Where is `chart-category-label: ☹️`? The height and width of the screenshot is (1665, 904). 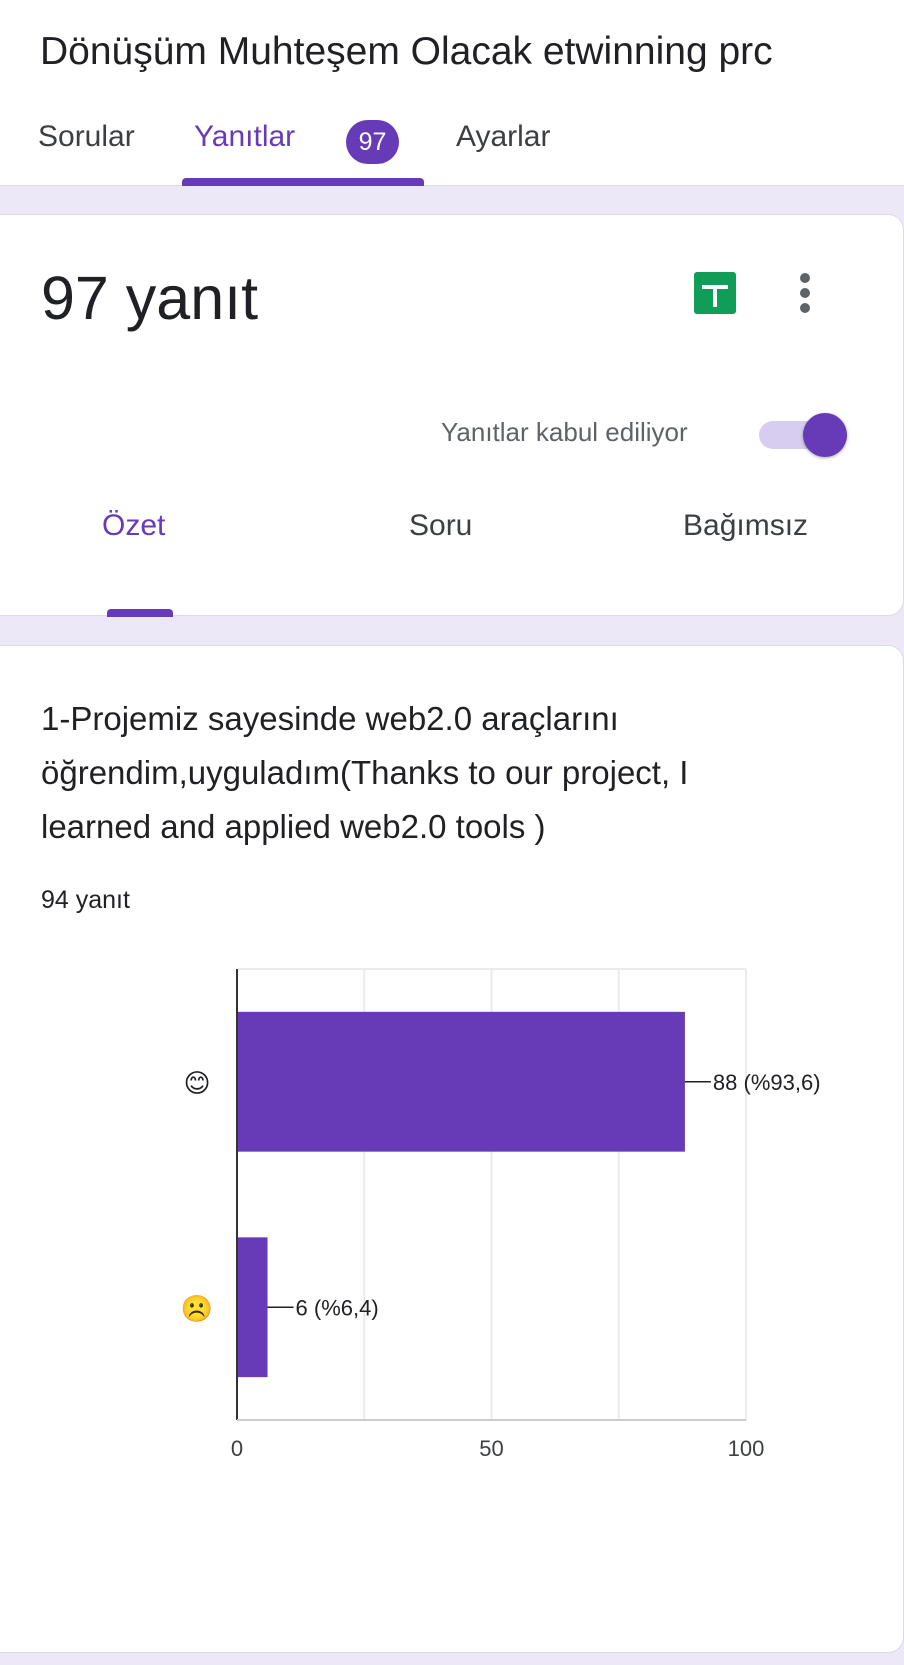
chart-category-label: ☹️ is located at coordinates (197, 1308).